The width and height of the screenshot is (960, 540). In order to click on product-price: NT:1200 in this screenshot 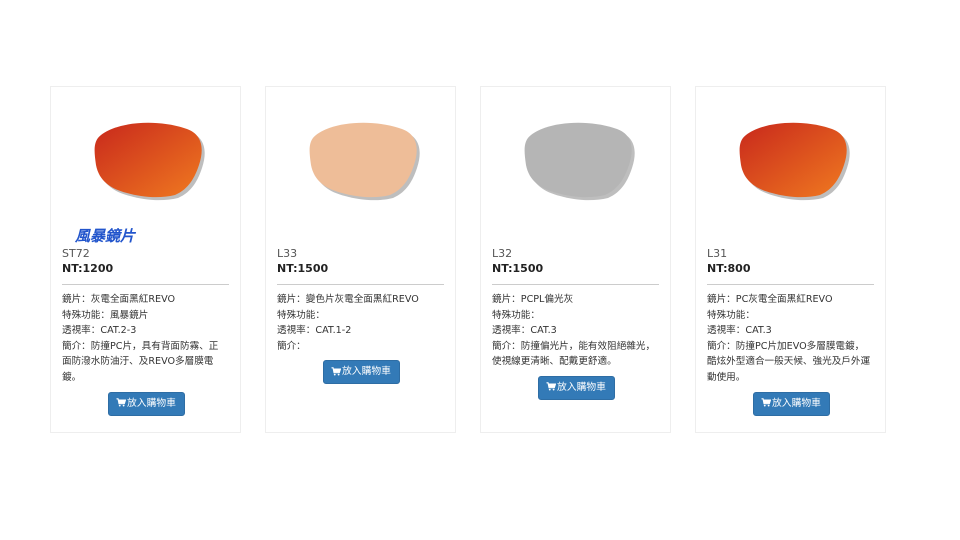, I will do `click(88, 268)`.